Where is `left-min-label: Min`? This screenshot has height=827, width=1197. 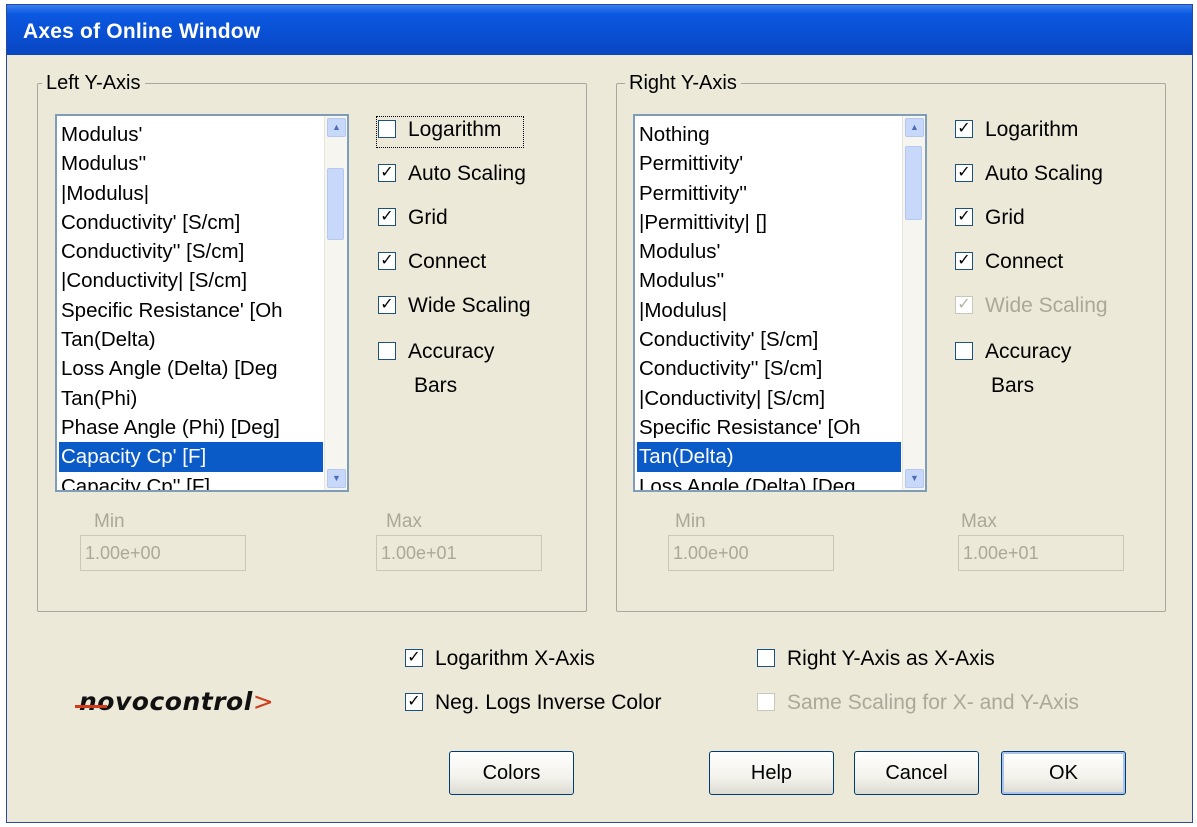 left-min-label: Min is located at coordinates (109, 521).